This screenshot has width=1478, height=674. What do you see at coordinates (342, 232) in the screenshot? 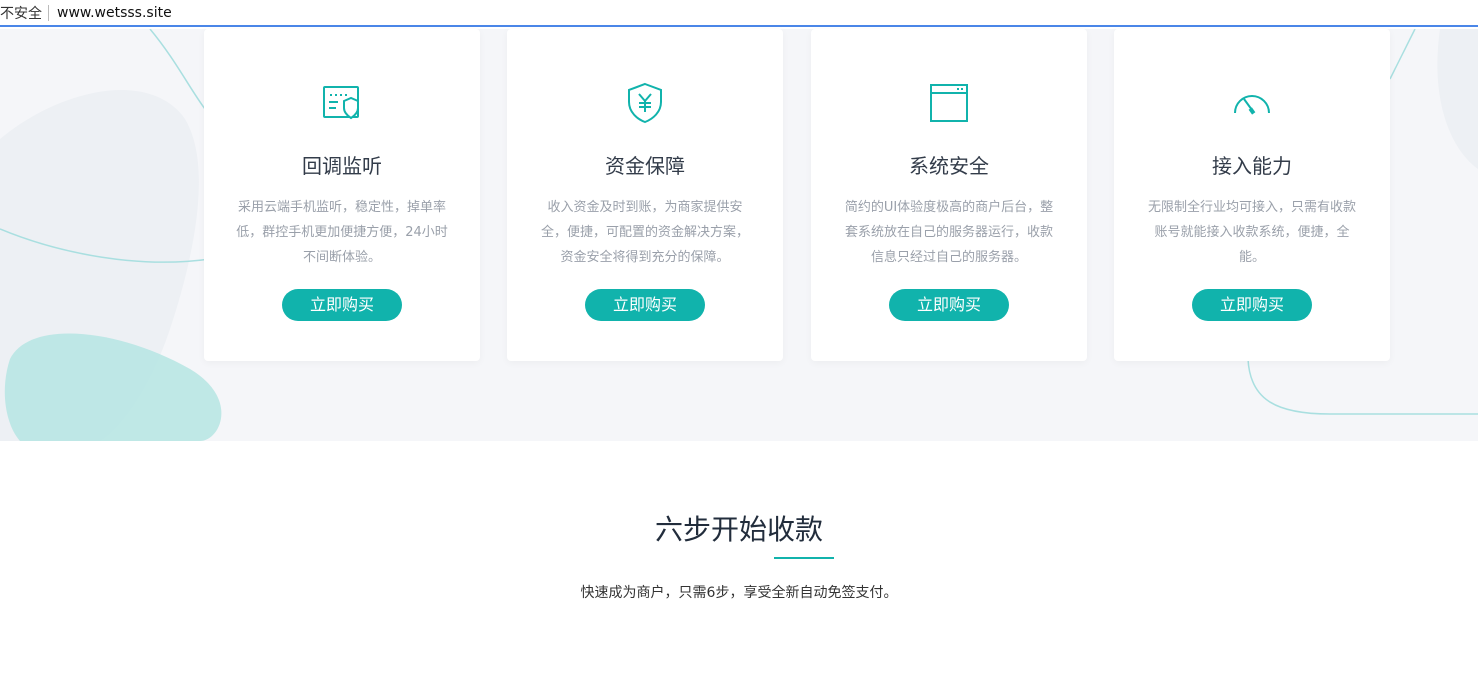
I see `feature-description: 采用云端手机监听，稳定性，掉单率低，群控手机更加便捷方便，24小时不间断体验。` at bounding box center [342, 232].